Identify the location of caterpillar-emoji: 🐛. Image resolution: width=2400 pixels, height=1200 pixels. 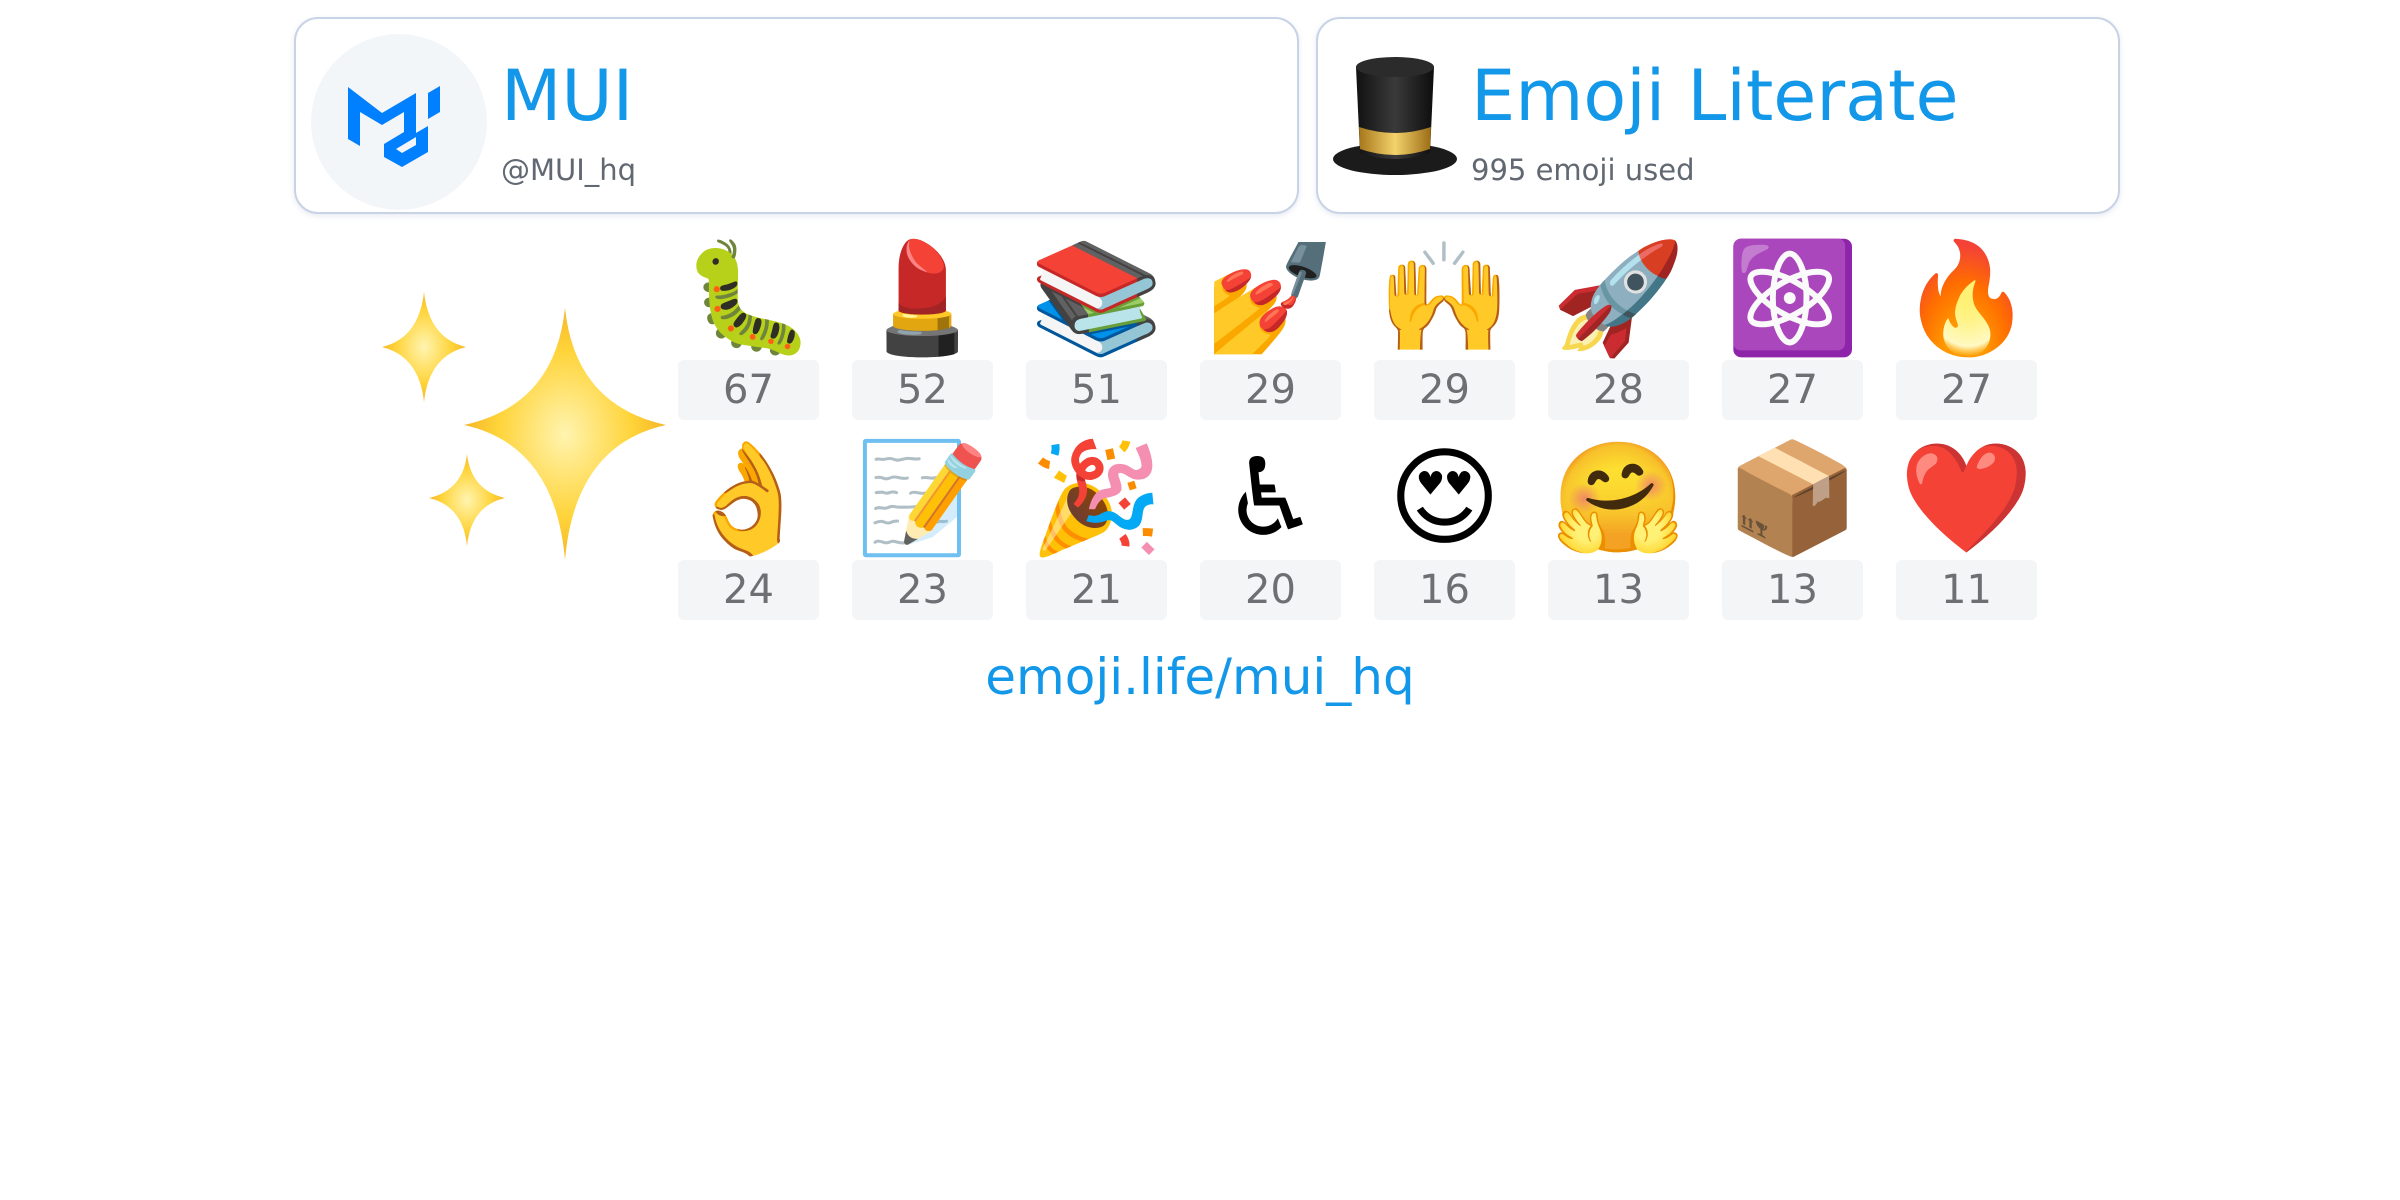
(748, 298).